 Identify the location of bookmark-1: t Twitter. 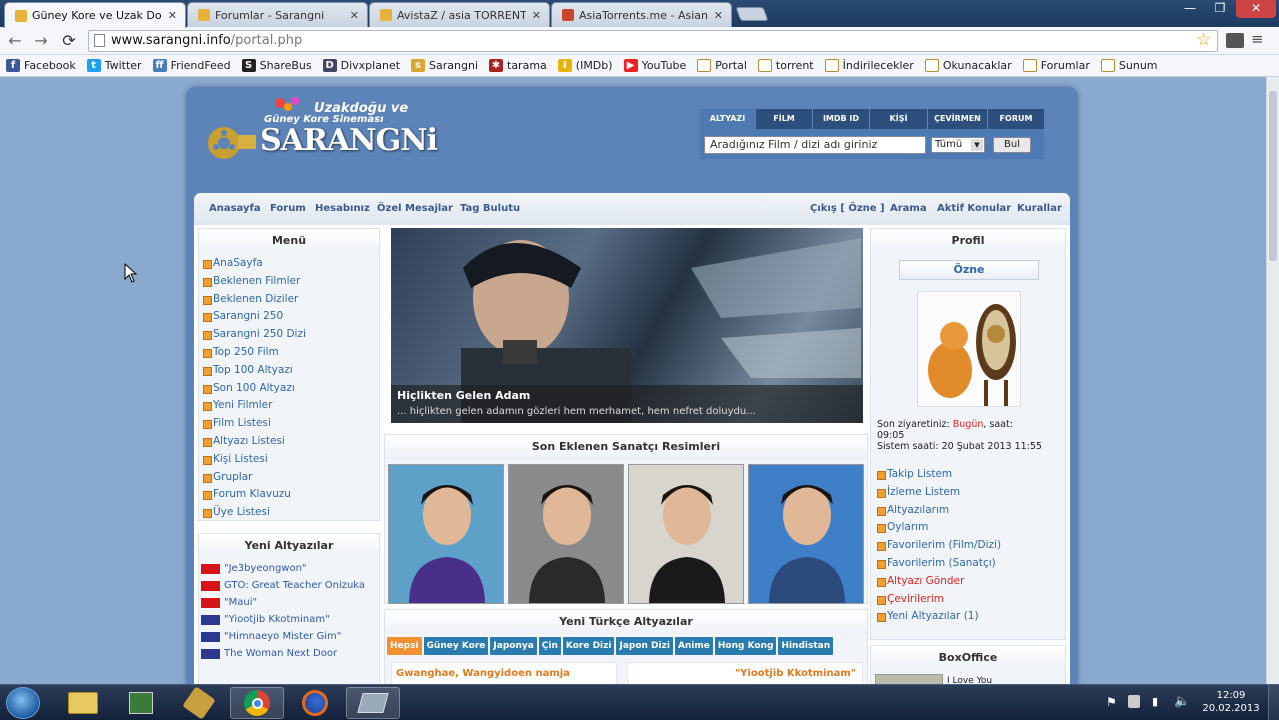
(114, 65).